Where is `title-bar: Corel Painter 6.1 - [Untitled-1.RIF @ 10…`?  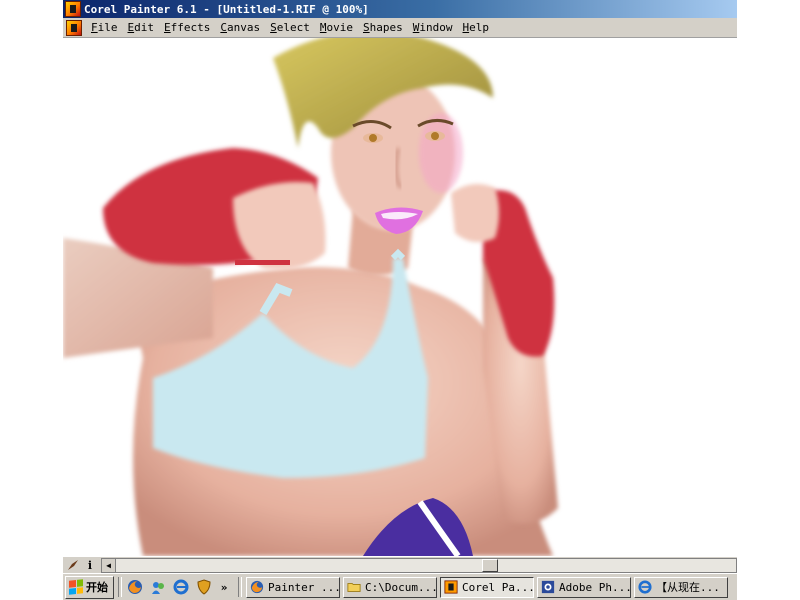
title-bar: Corel Painter 6.1 - [Untitled-1.RIF @ 10… is located at coordinates (400, 9).